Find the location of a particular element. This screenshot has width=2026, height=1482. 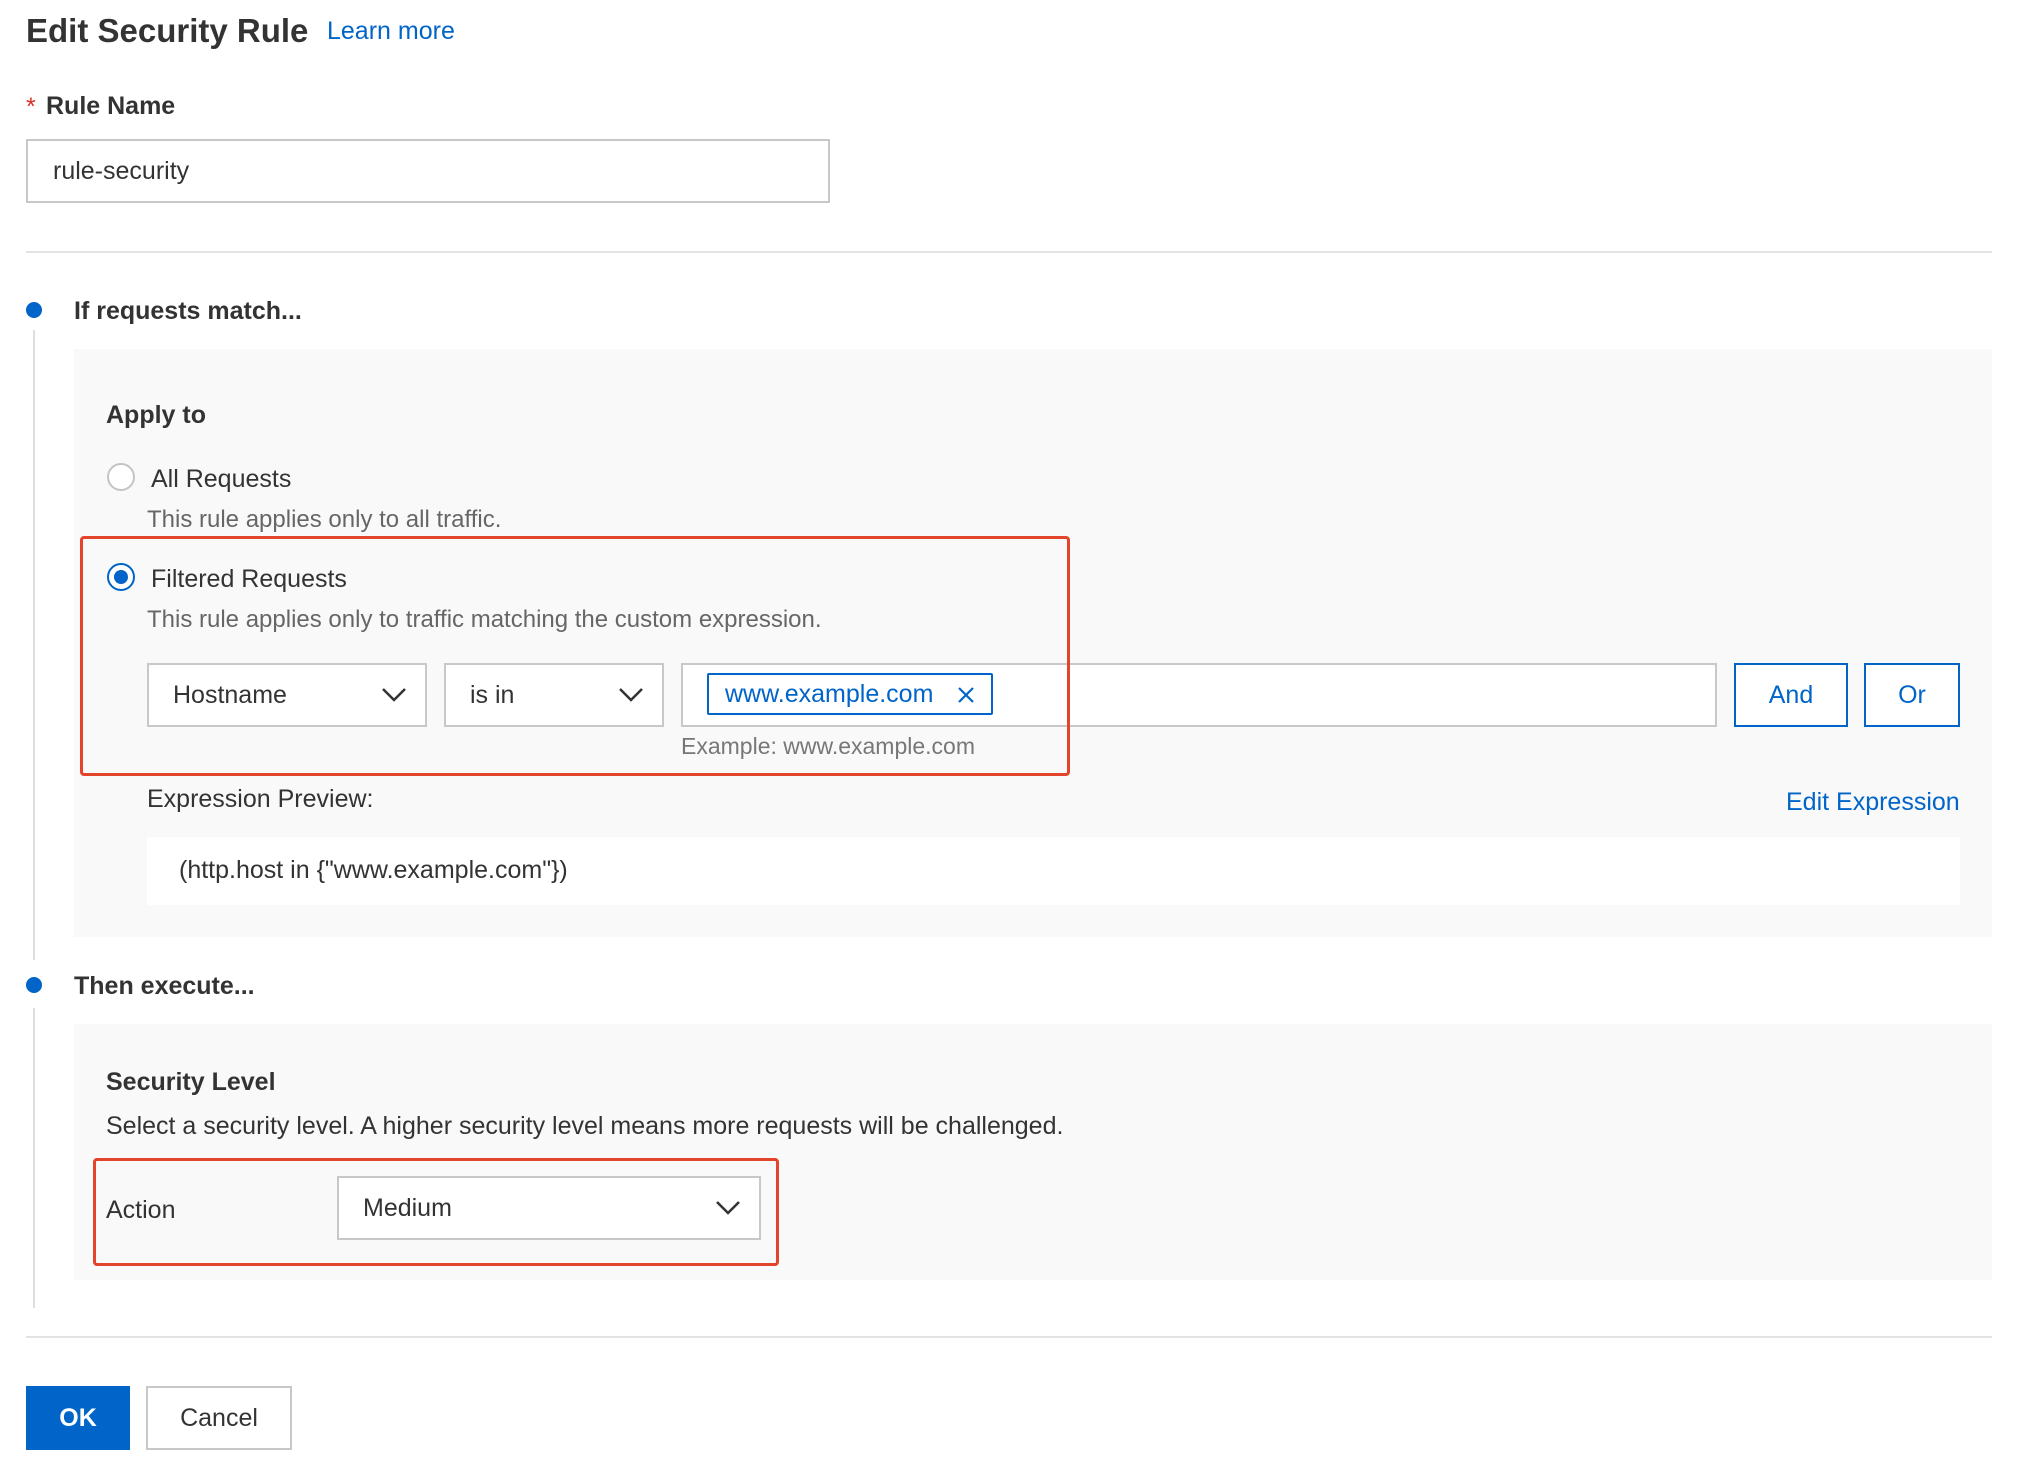

radio-desc-all-requests: This rule applies only to all traffic. is located at coordinates (324, 519).